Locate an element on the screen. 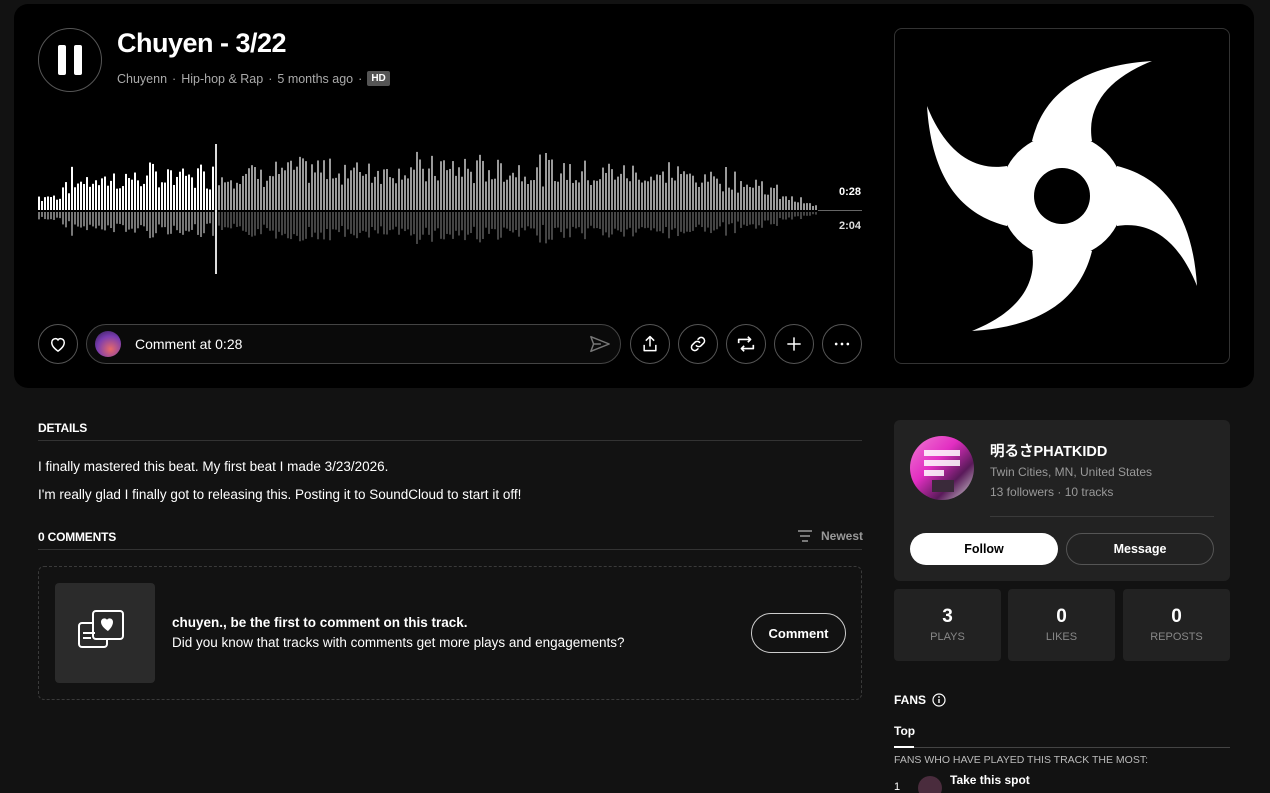 This screenshot has width=1270, height=793. sort-dropdown: Newest is located at coordinates (830, 536).